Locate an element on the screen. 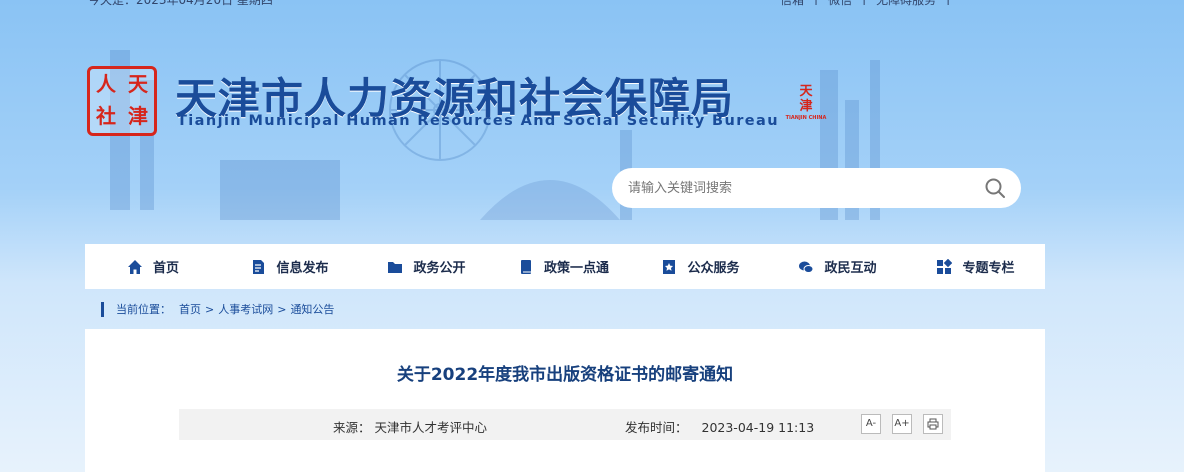 The height and width of the screenshot is (472, 1184). article-title: 关于2022年度我市出版资格证书的邮寄通知 is located at coordinates (565, 375).